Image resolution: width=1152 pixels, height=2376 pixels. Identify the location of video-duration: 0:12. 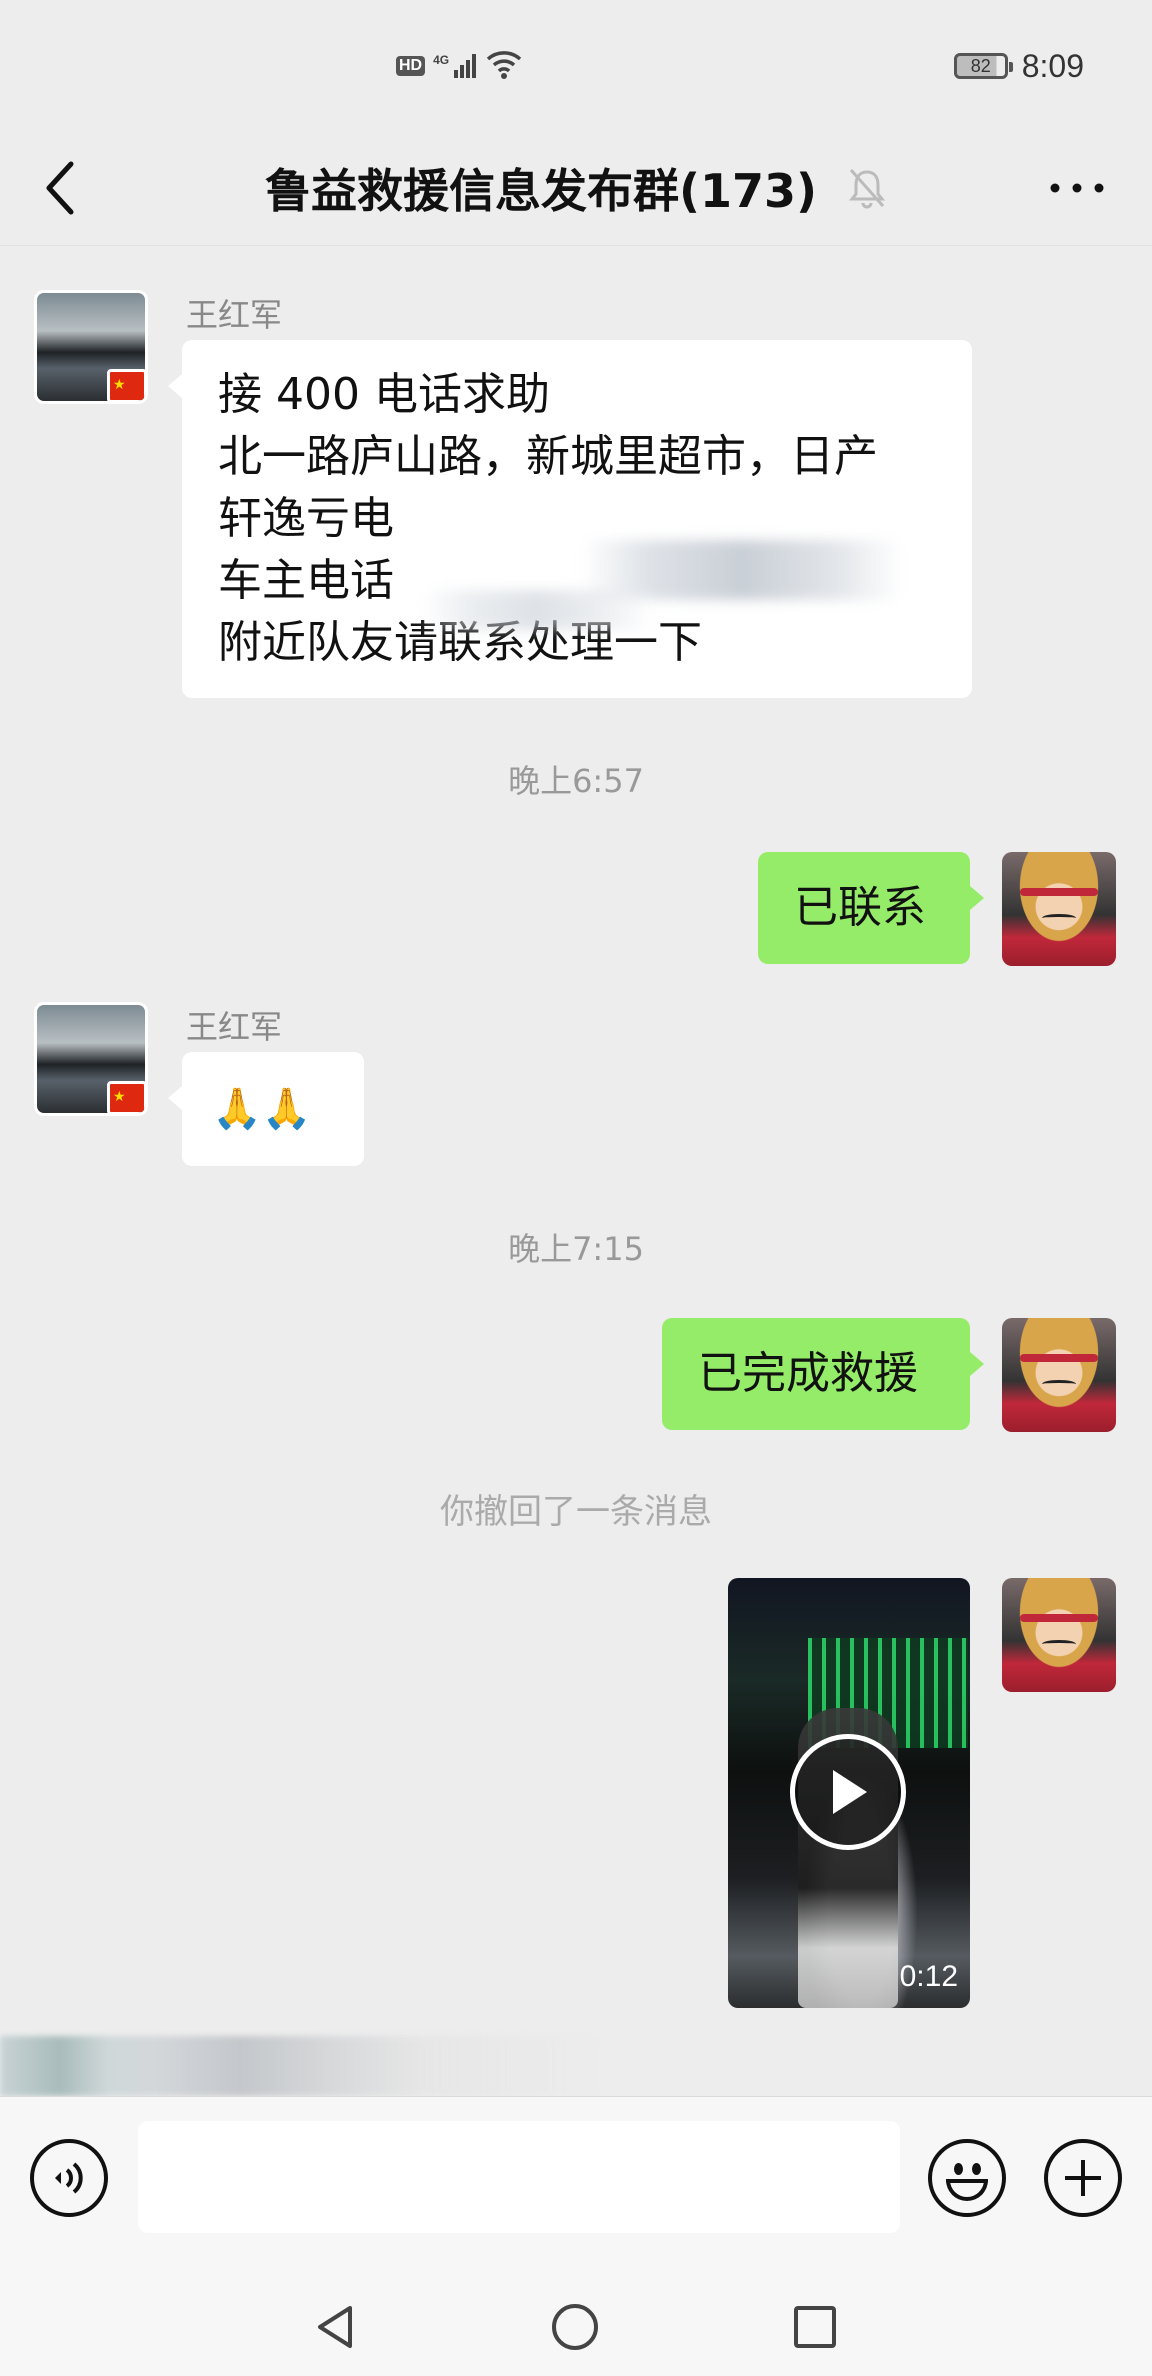
(928, 1976).